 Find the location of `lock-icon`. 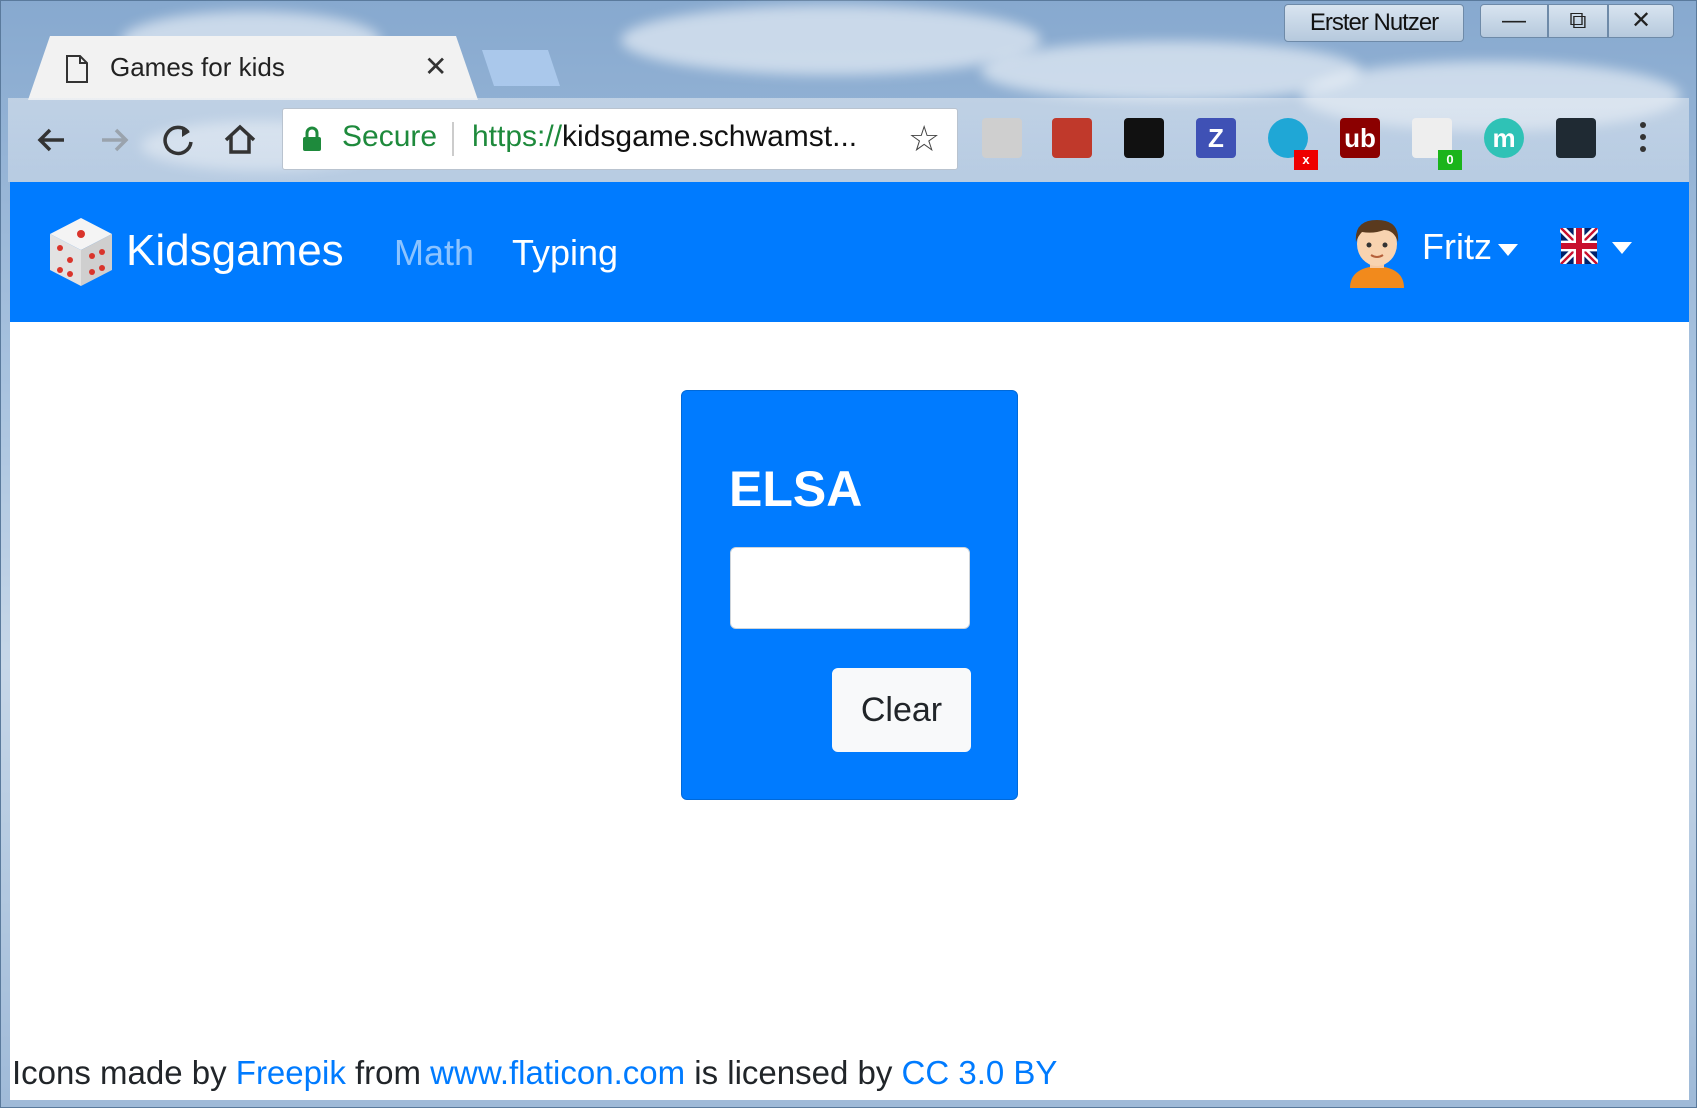

lock-icon is located at coordinates (312, 138).